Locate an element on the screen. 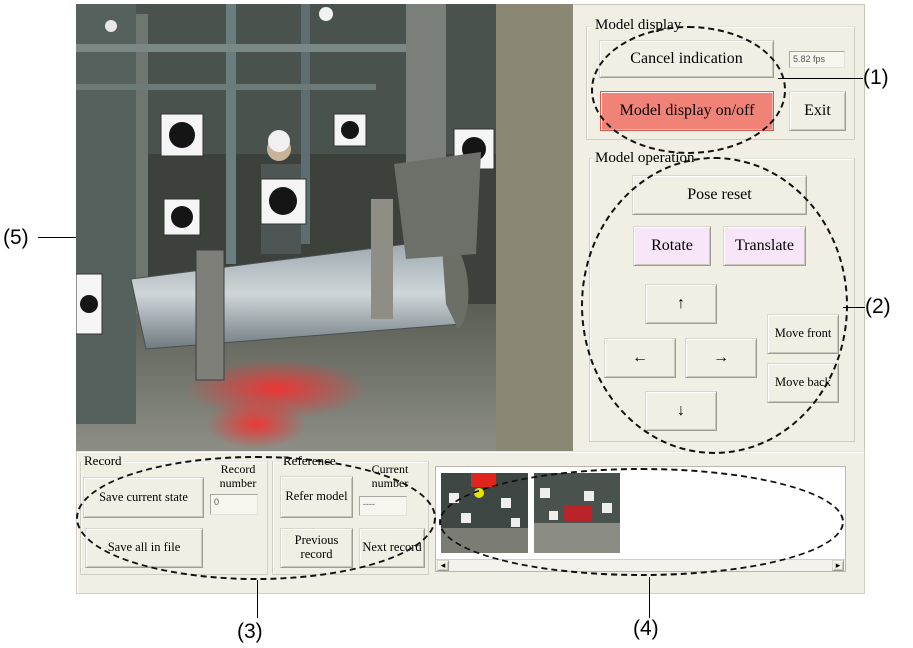  save-all-in-file-button: Save all in file is located at coordinates (144, 548).